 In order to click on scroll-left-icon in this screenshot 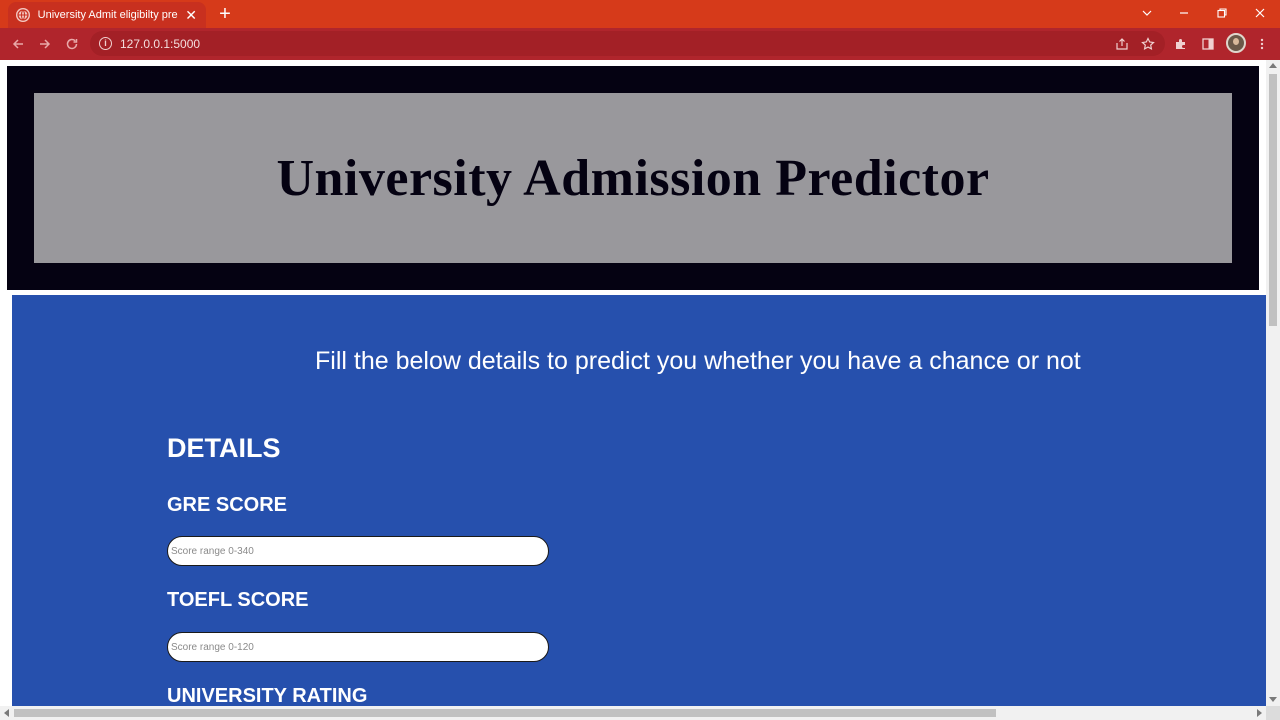, I will do `click(6, 713)`.